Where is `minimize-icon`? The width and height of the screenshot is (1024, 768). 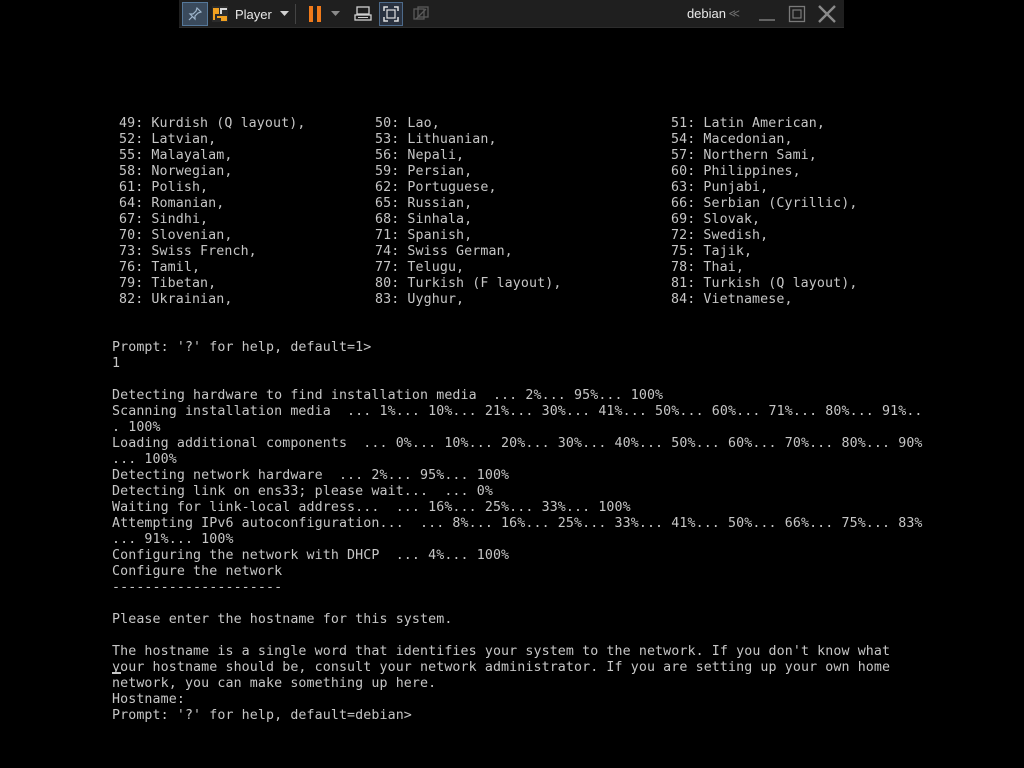 minimize-icon is located at coordinates (767, 14).